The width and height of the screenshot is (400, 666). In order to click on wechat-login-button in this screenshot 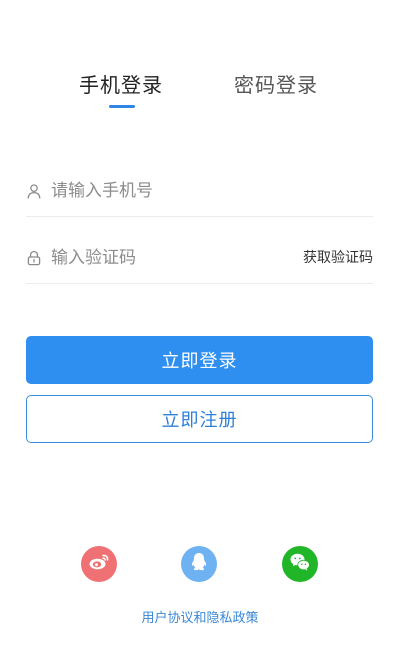, I will do `click(300, 564)`.